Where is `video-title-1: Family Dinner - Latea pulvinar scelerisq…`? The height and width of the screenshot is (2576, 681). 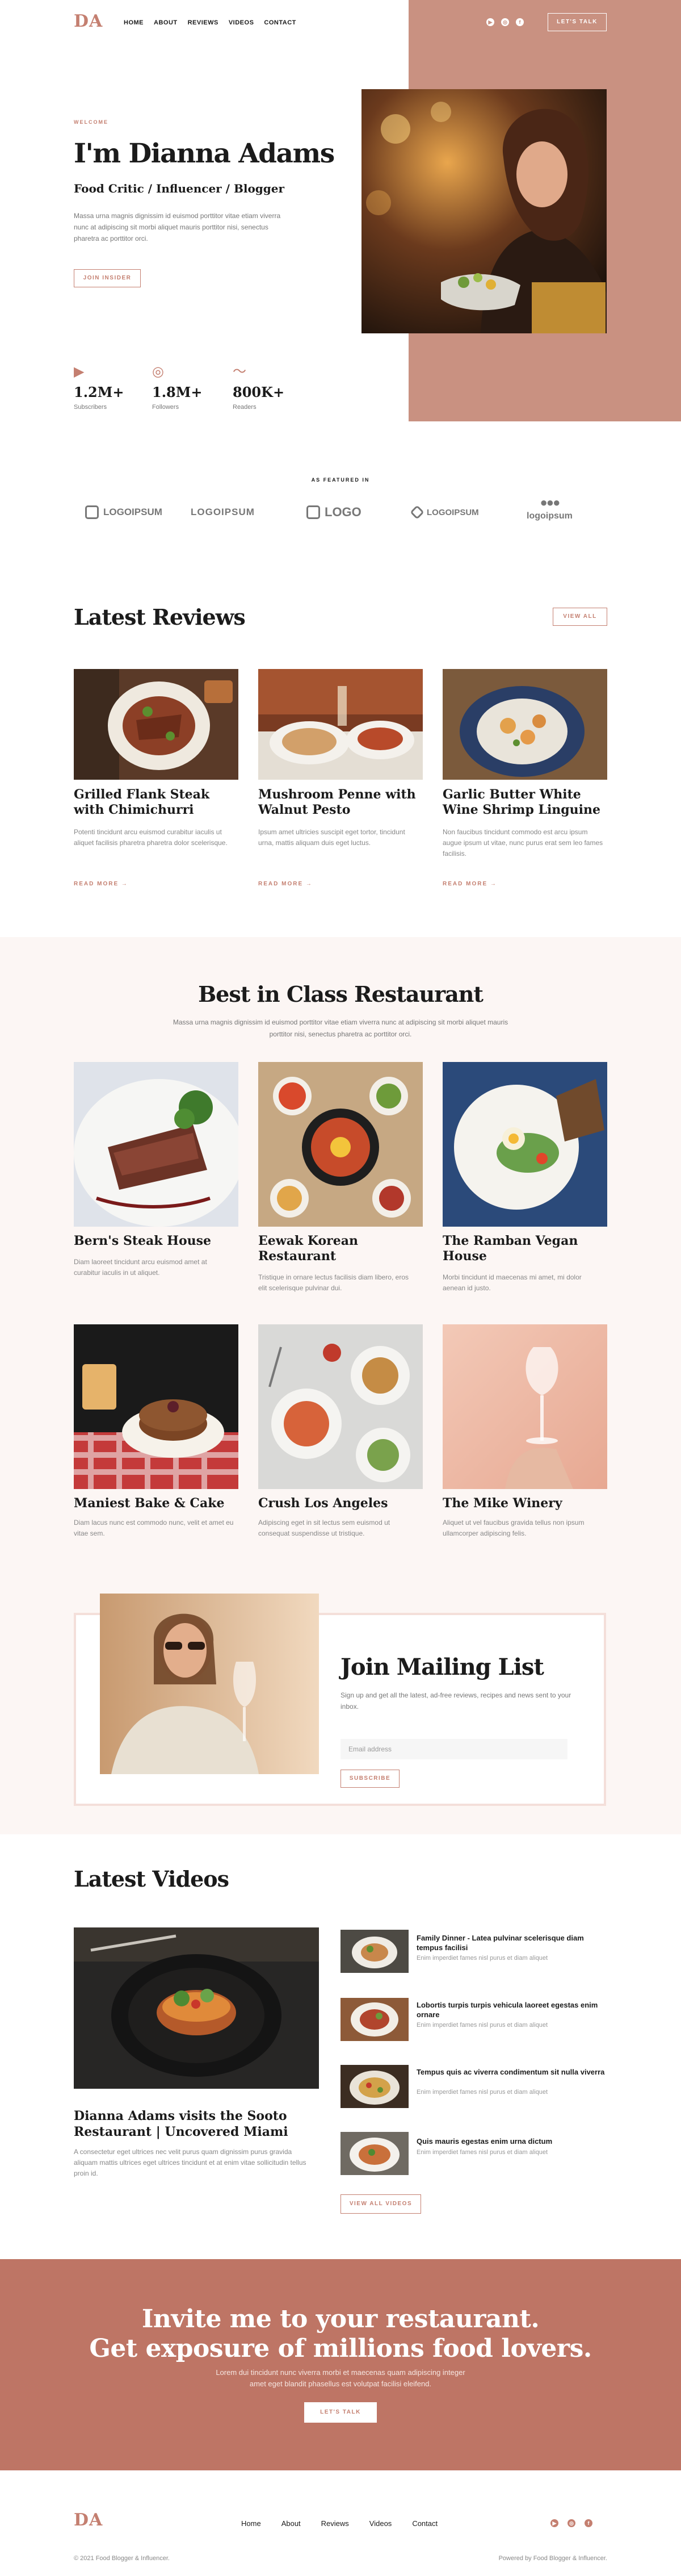 video-title-1: Family Dinner - Latea pulvinar scelerisq… is located at coordinates (513, 1942).